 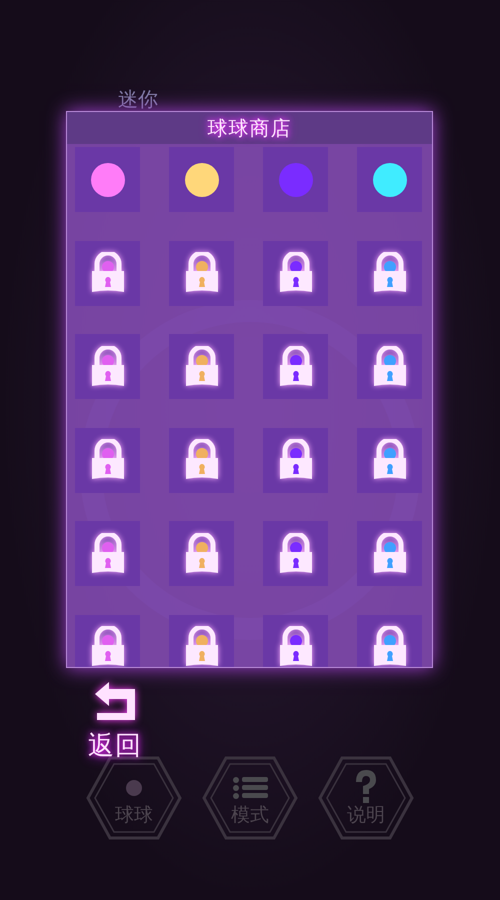 What do you see at coordinates (134, 798) in the screenshot?
I see `menu-button: 球球` at bounding box center [134, 798].